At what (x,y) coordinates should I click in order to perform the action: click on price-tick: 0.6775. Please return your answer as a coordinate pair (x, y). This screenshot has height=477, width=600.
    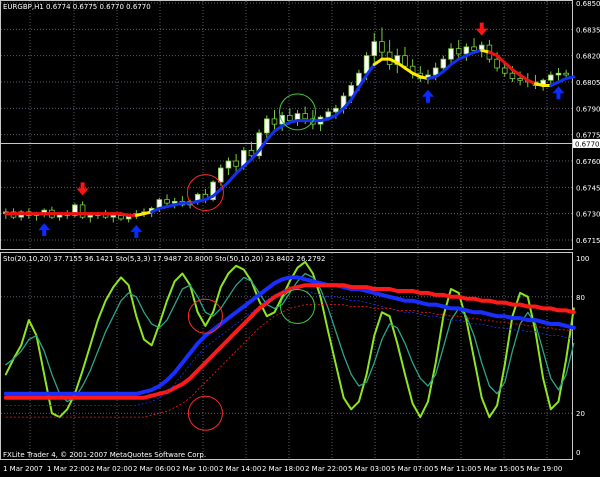
    Looking at the image, I should click on (588, 136).